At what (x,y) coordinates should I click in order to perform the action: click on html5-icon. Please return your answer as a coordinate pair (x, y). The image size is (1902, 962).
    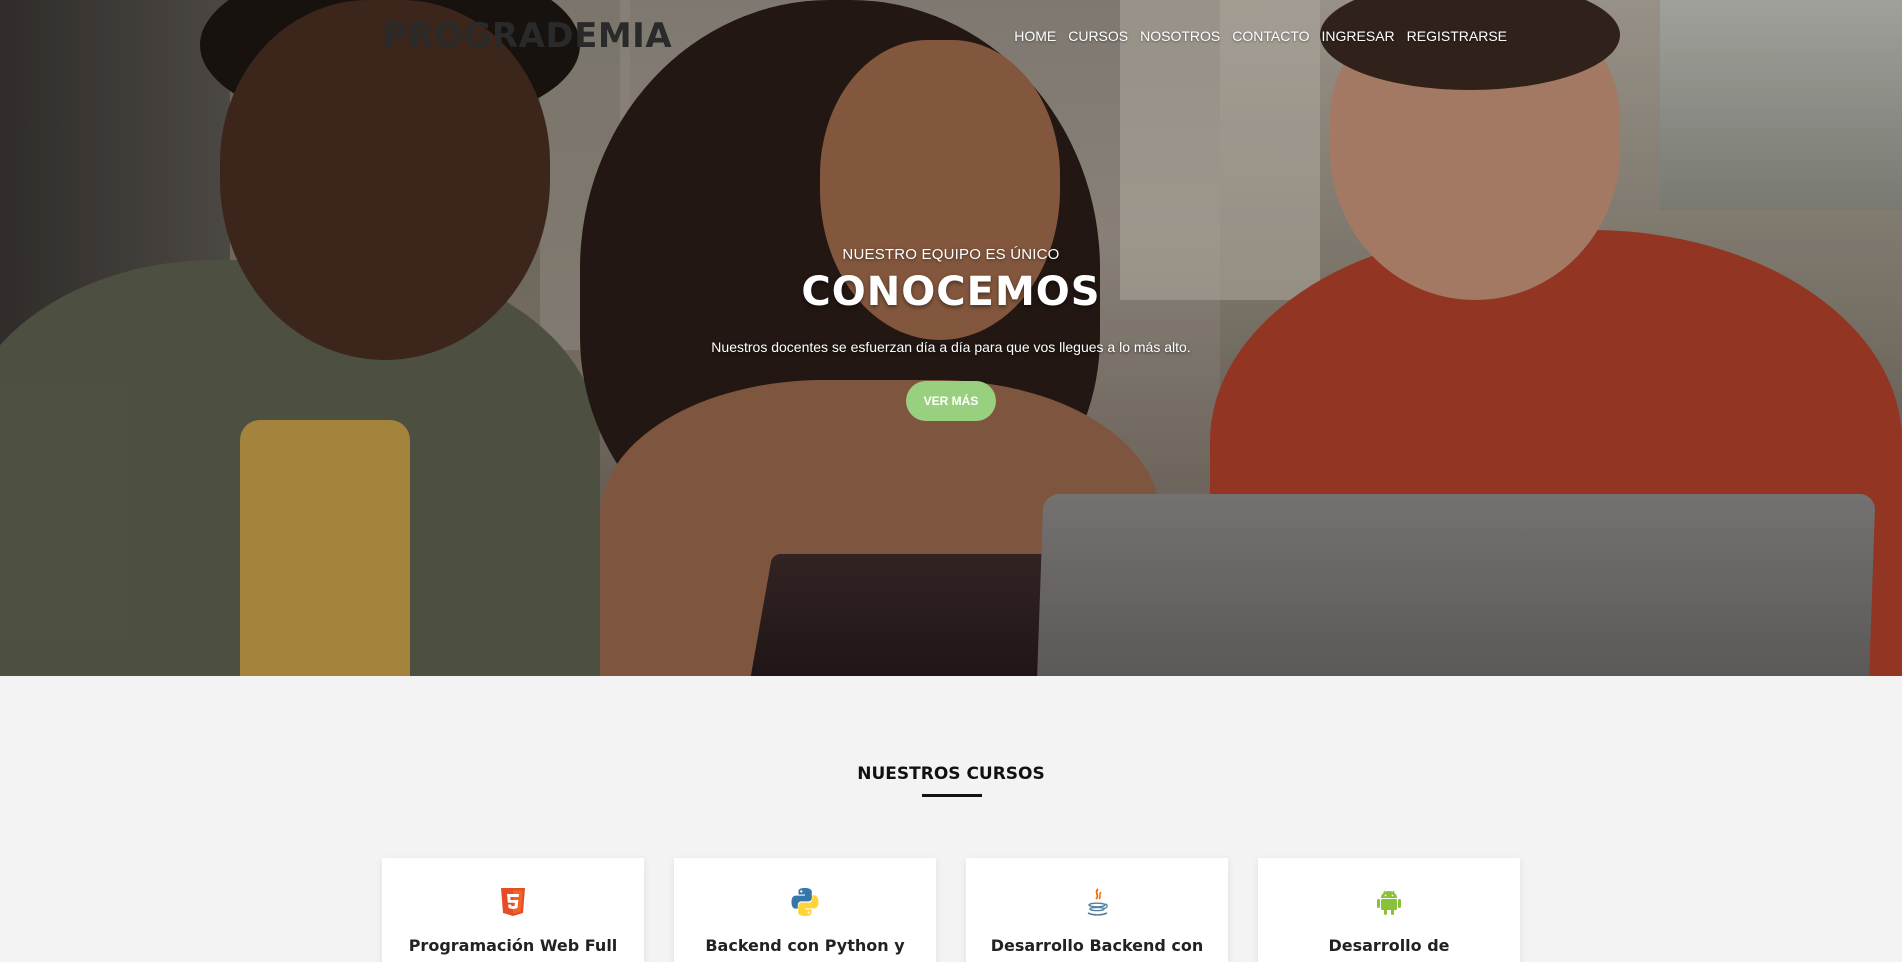
    Looking at the image, I should click on (513, 902).